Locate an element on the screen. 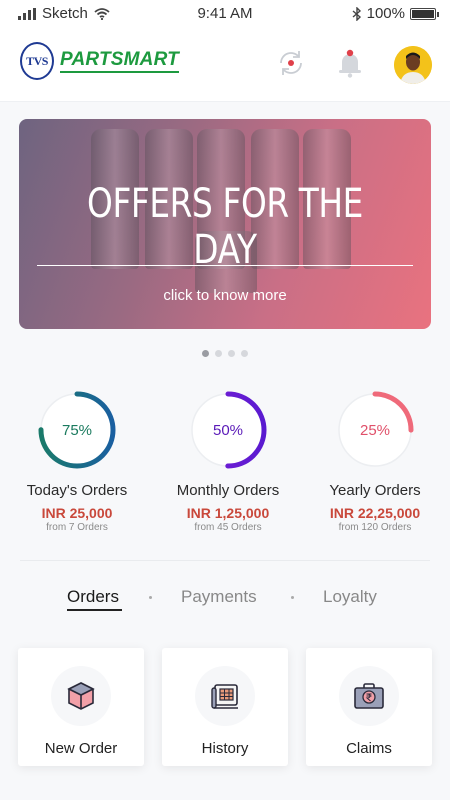 Image resolution: width=450 pixels, height=800 pixels. refresh-icon is located at coordinates (291, 63).